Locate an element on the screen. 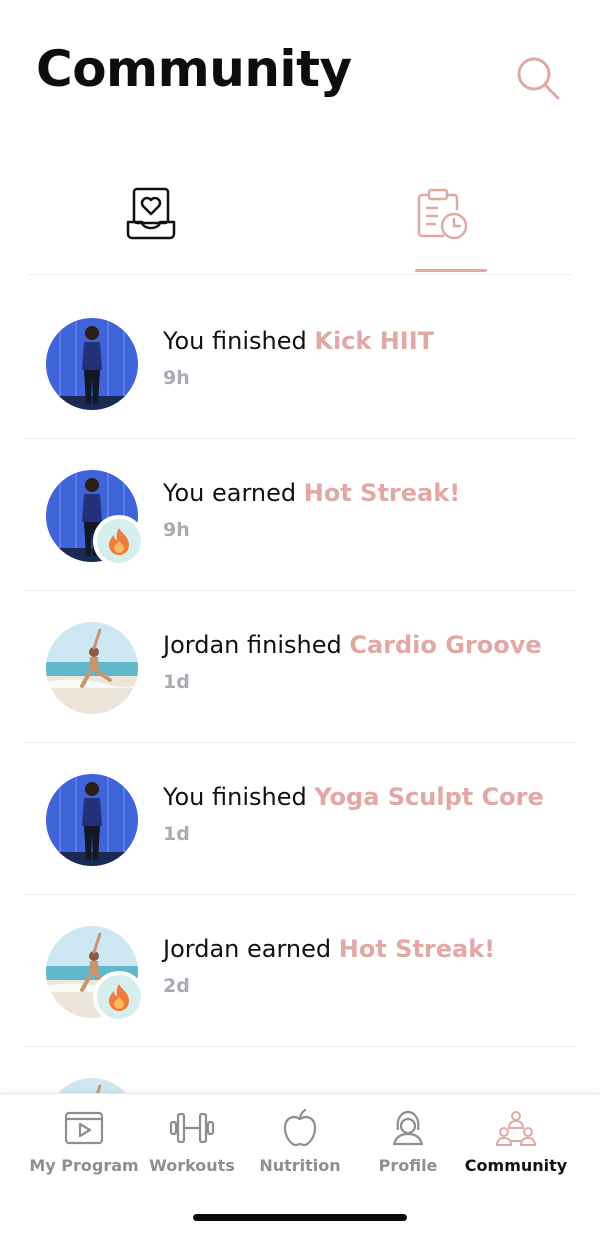 Image resolution: width=600 pixels, height=1233 pixels. activity-text: You finished Yoga Sculpt Core is located at coordinates (353, 797).